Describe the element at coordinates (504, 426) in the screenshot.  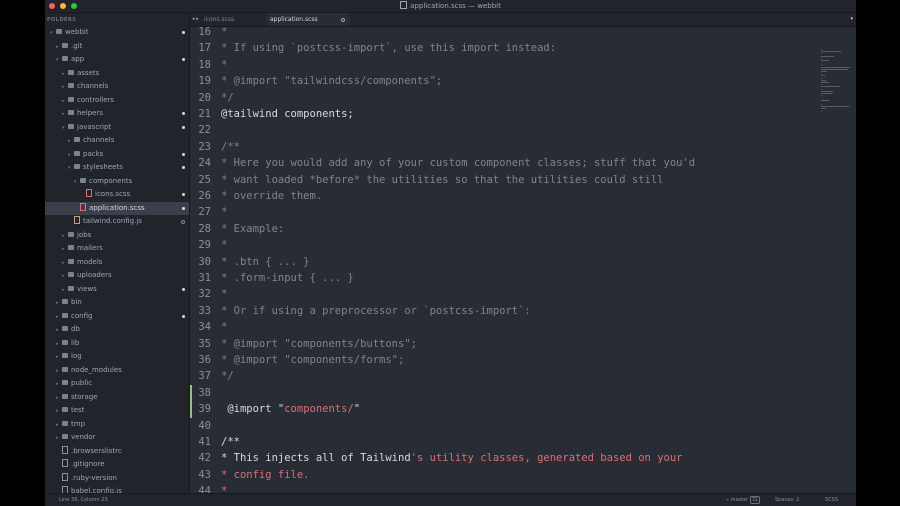
I see `code-line: 40` at that location.